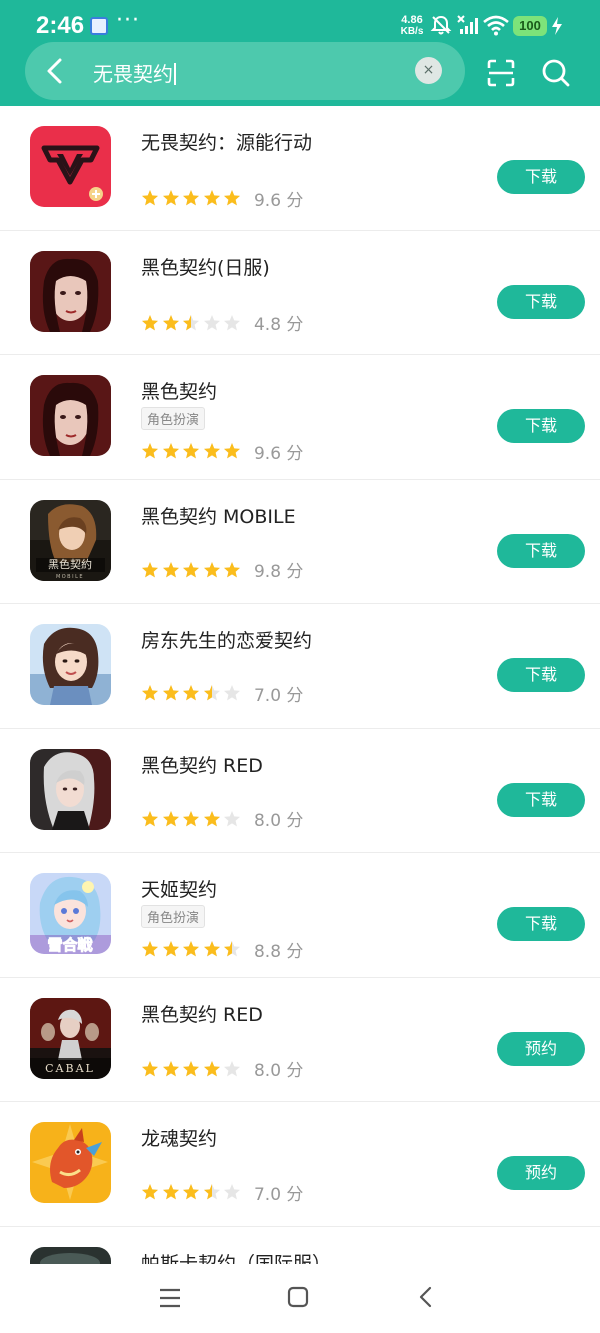  I want to click on recent-apps-icon, so click(170, 1298).